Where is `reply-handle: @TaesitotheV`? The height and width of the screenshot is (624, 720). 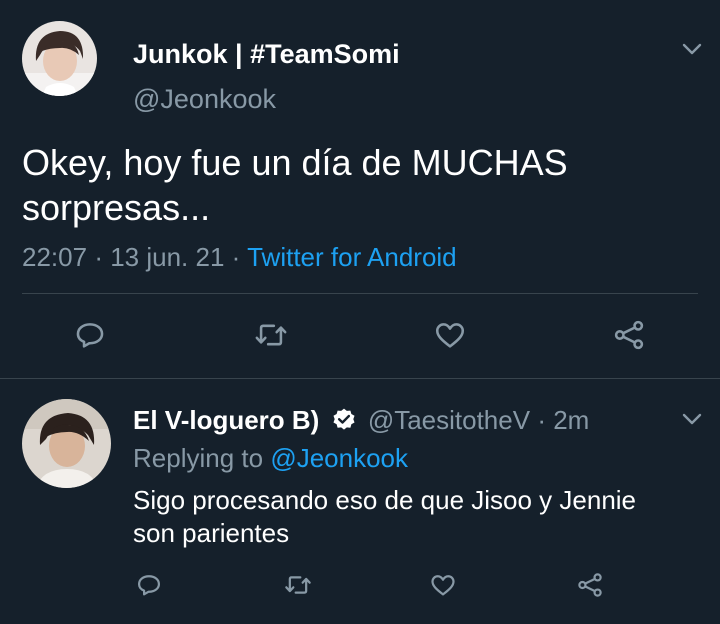
reply-handle: @TaesitotheV is located at coordinates (449, 420).